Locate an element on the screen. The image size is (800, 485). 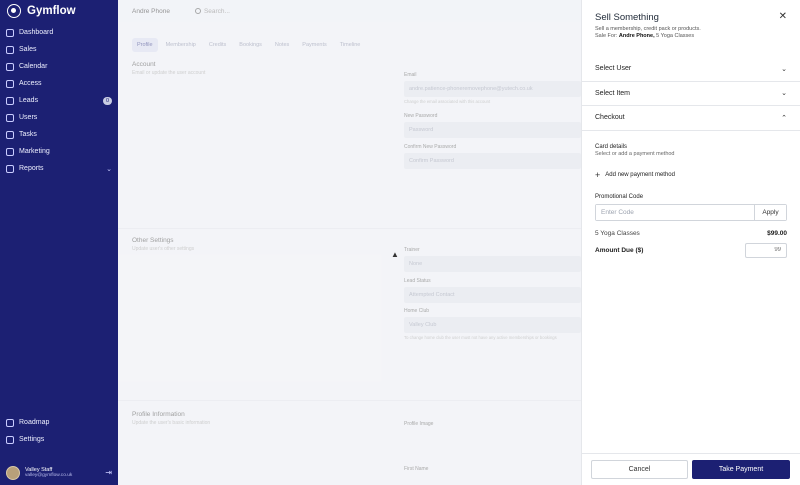
settings-icon is located at coordinates (10, 439).